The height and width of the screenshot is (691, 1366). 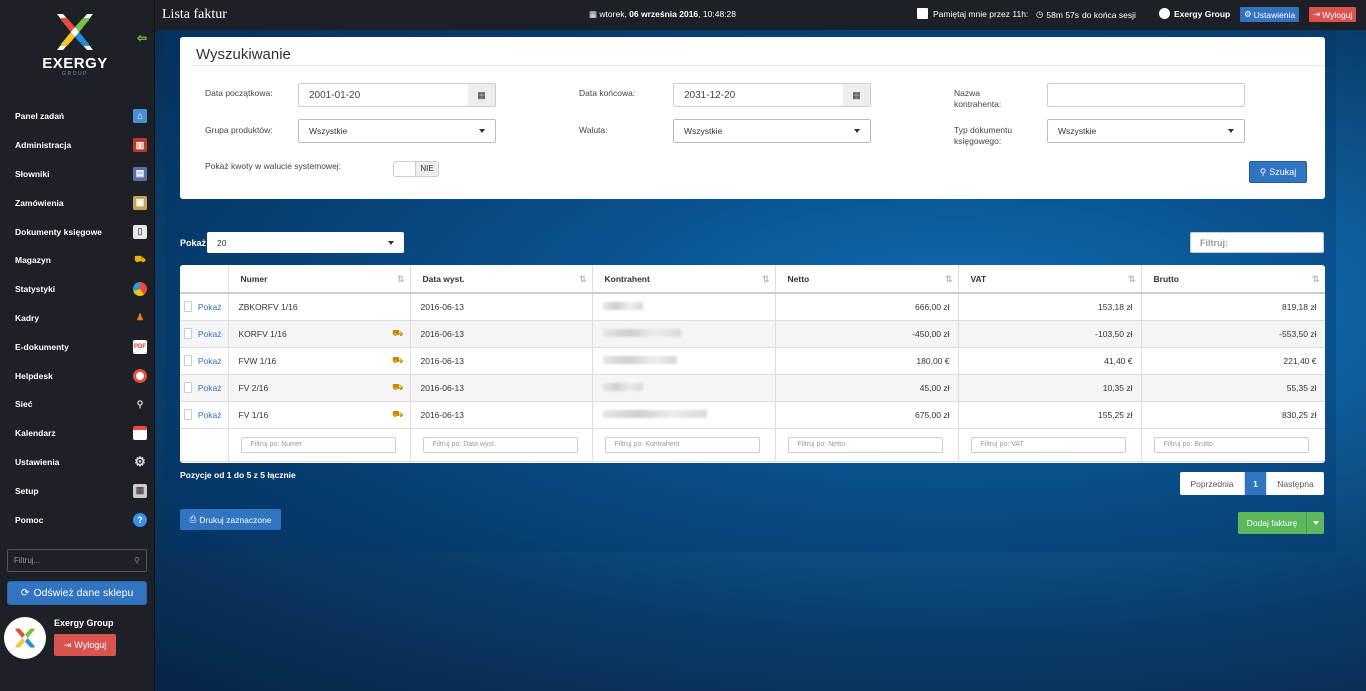 What do you see at coordinates (77, 560) in the screenshot?
I see `sidebar-filter-input: Filtruj... ⚲` at bounding box center [77, 560].